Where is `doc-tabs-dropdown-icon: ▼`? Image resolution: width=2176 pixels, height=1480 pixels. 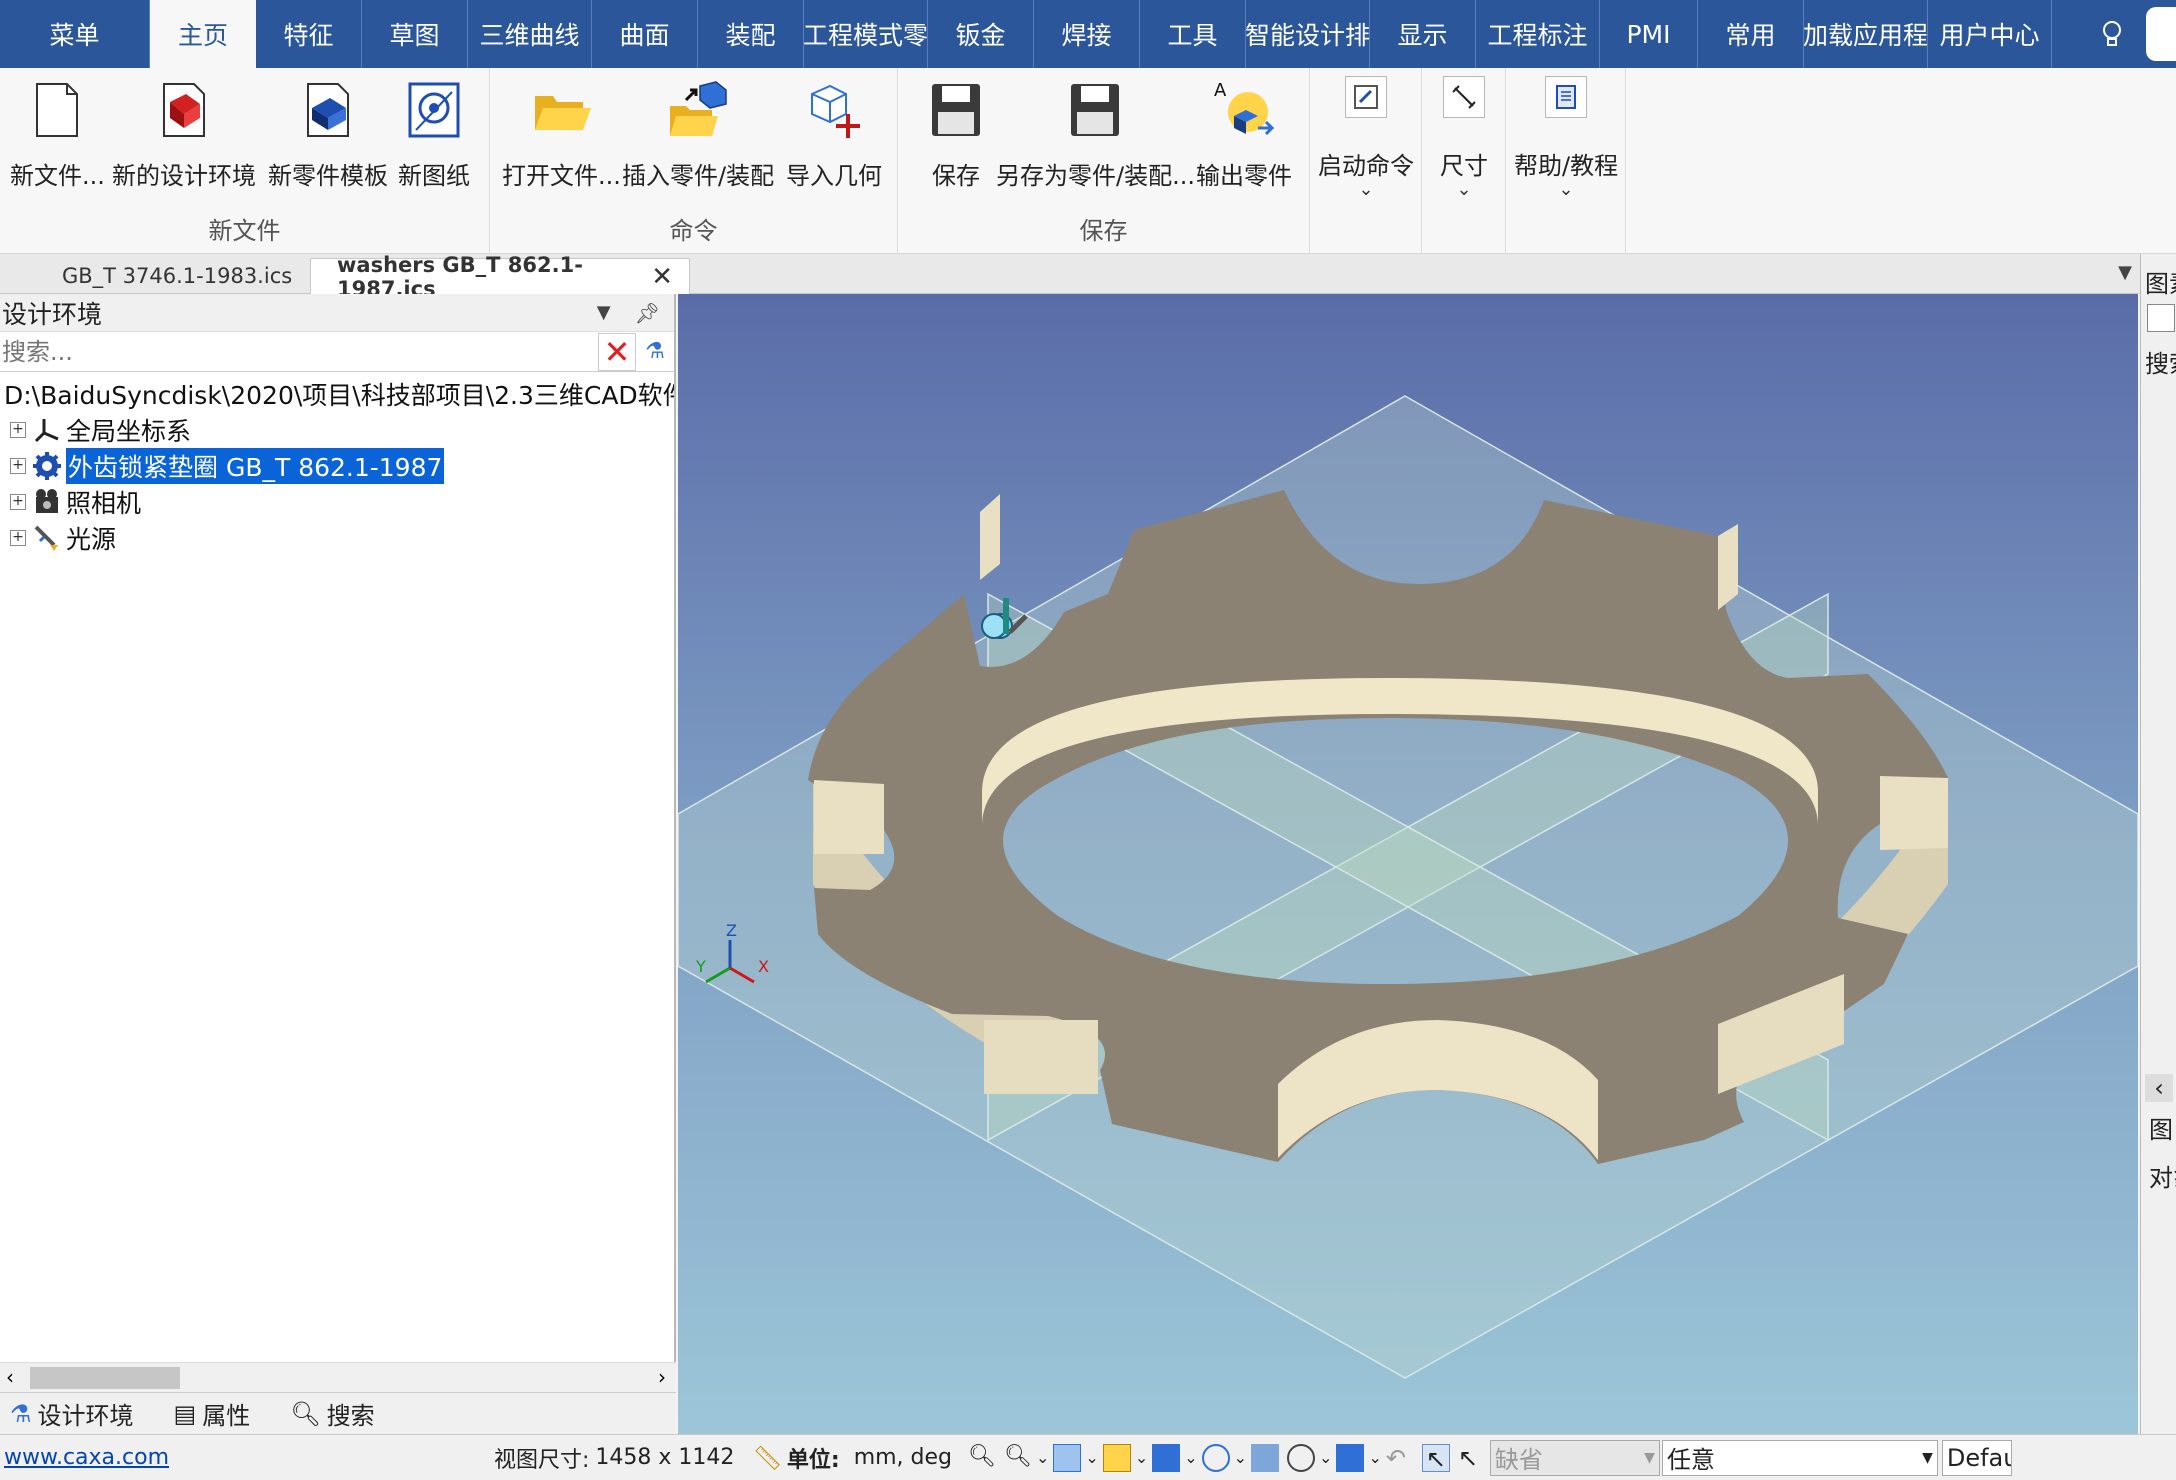 doc-tabs-dropdown-icon: ▼ is located at coordinates (2125, 272).